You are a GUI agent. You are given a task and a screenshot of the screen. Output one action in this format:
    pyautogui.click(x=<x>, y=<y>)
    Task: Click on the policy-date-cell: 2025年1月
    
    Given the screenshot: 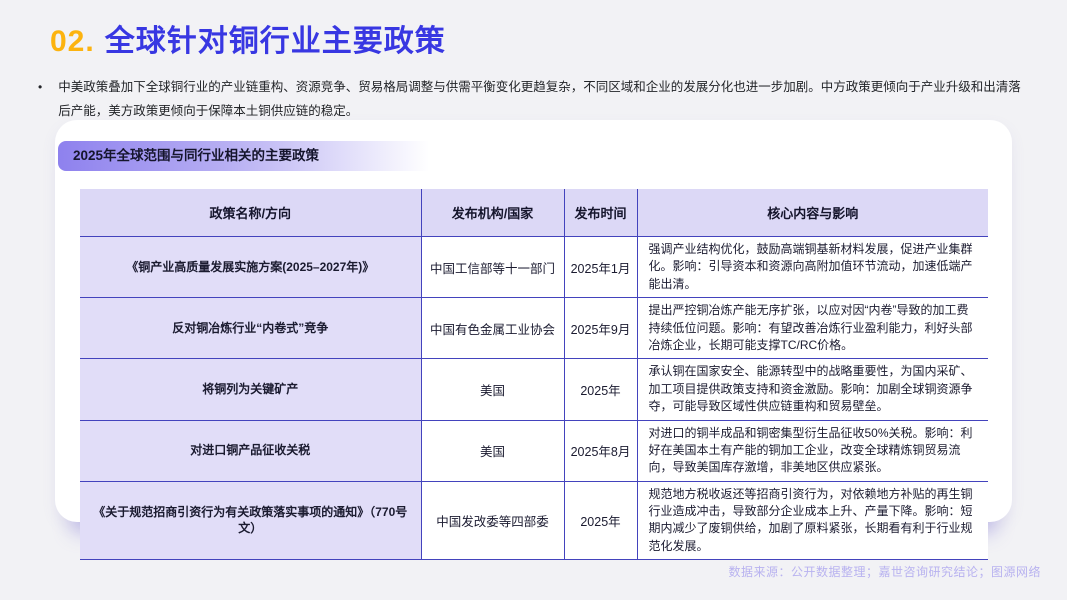 What is the action you would take?
    pyautogui.click(x=601, y=267)
    